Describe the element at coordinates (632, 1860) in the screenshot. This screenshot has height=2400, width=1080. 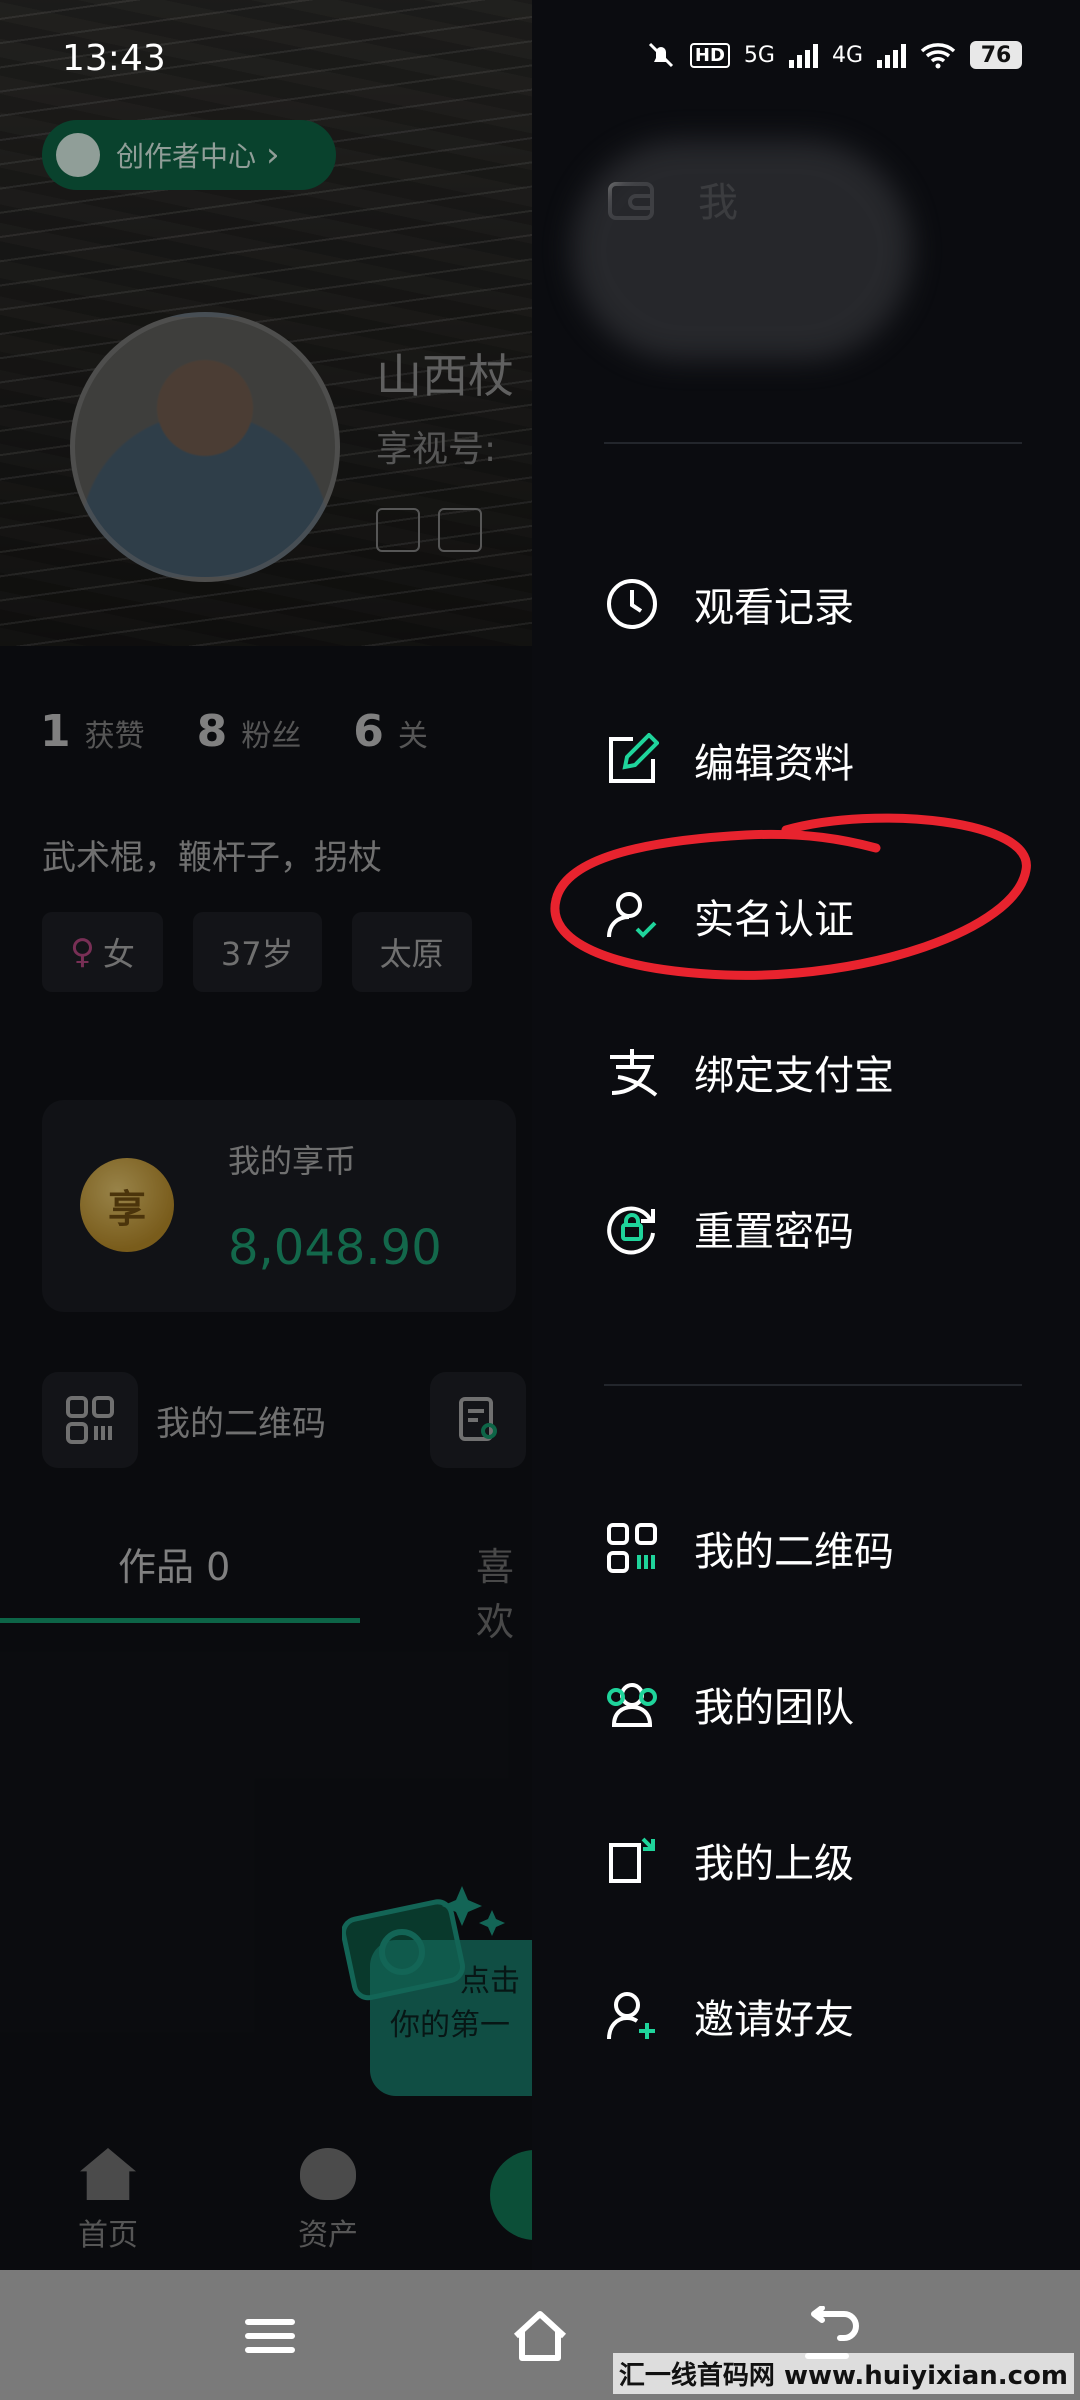
I see `superior-icon` at that location.